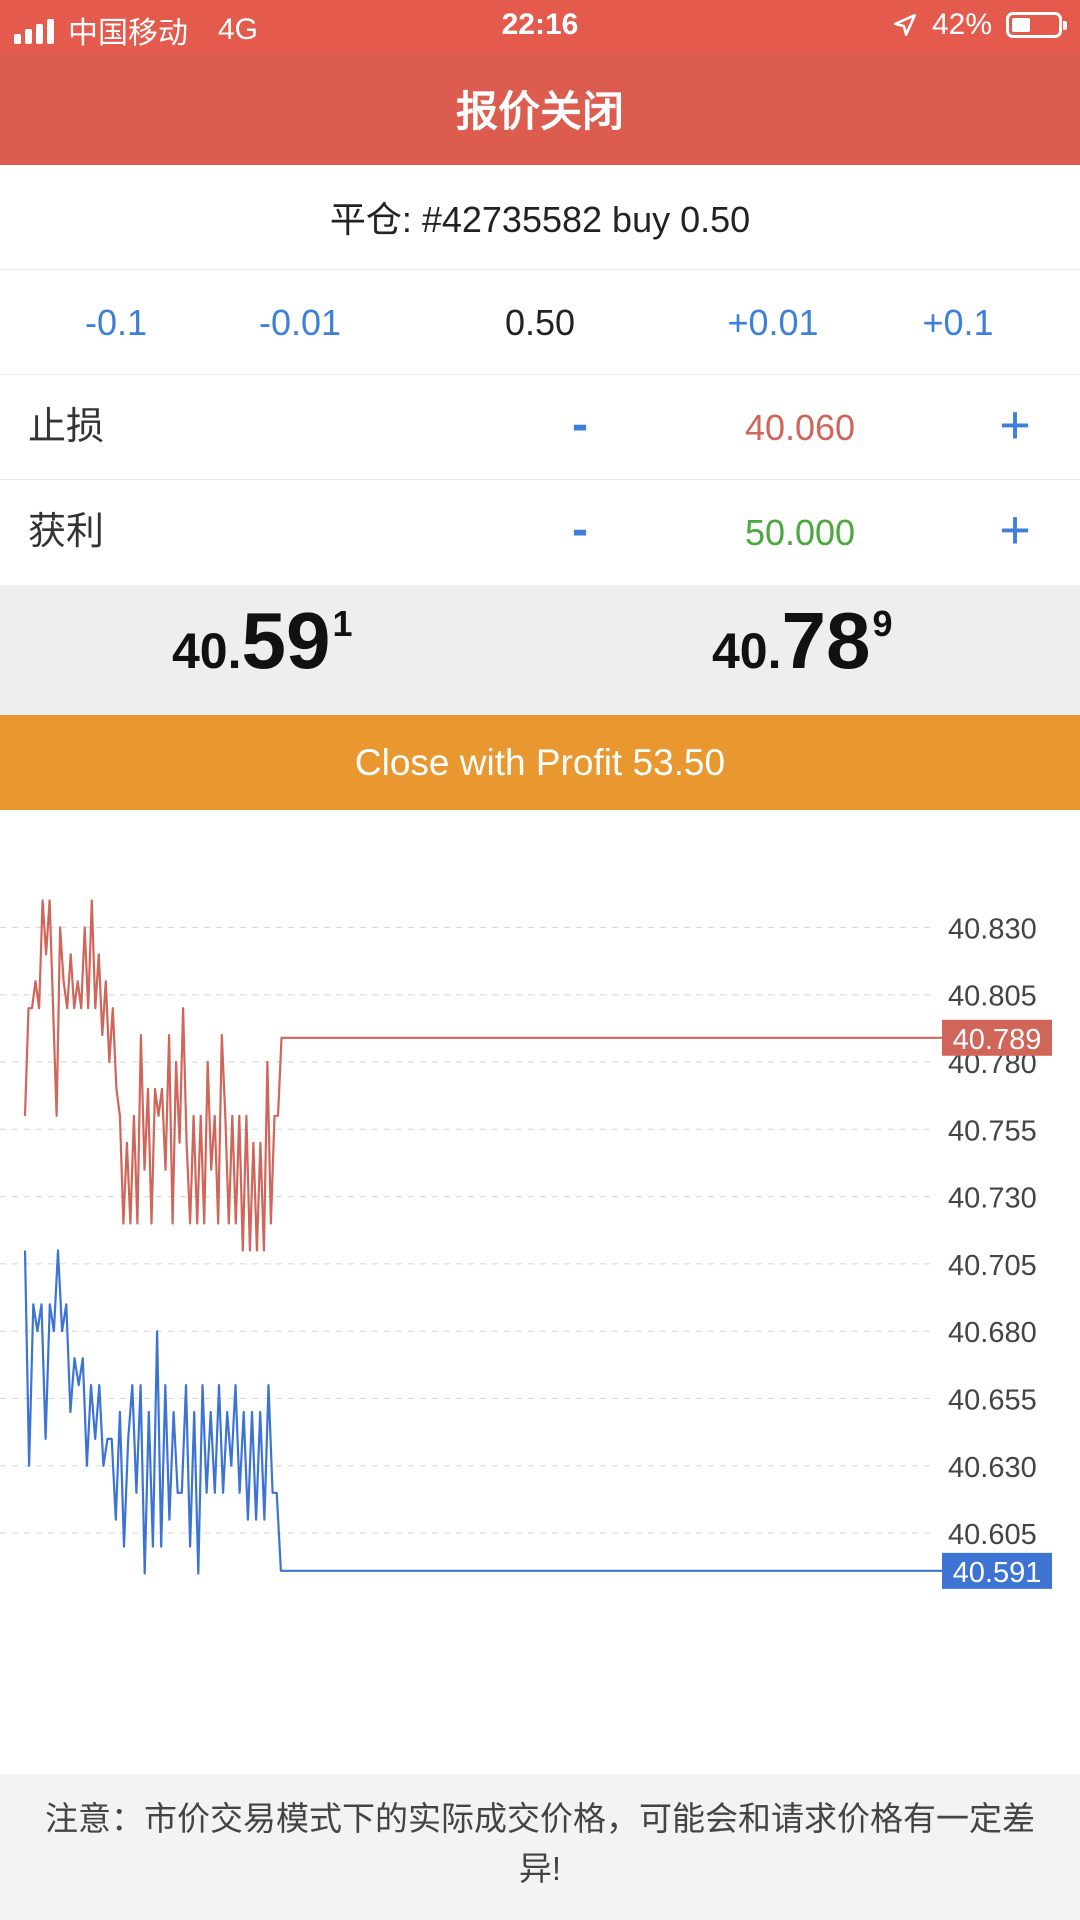 Image resolution: width=1080 pixels, height=1920 pixels. What do you see at coordinates (540, 532) in the screenshot?
I see `take-profit-row: 获利 - 50.000 +` at bounding box center [540, 532].